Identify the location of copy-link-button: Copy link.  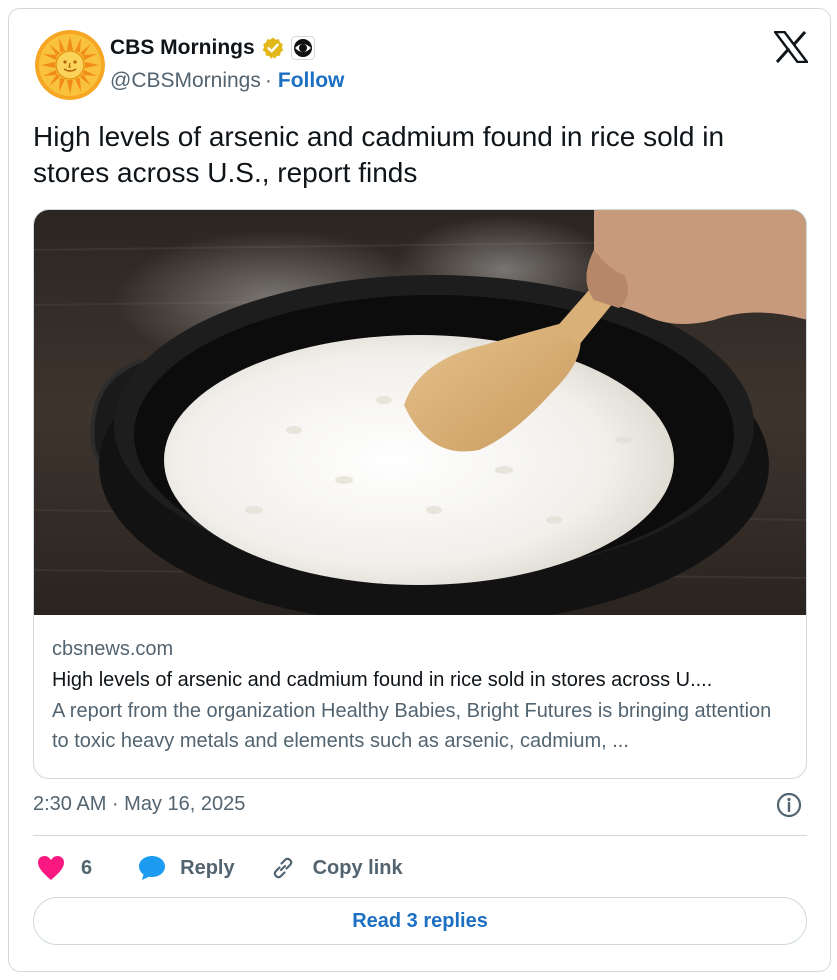
(336, 868).